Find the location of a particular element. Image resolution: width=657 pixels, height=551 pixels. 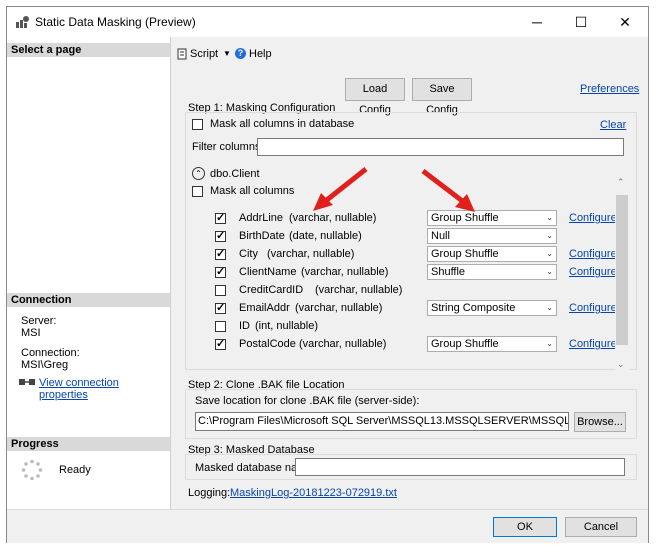

column-type: (date, nullable) is located at coordinates (325, 236).